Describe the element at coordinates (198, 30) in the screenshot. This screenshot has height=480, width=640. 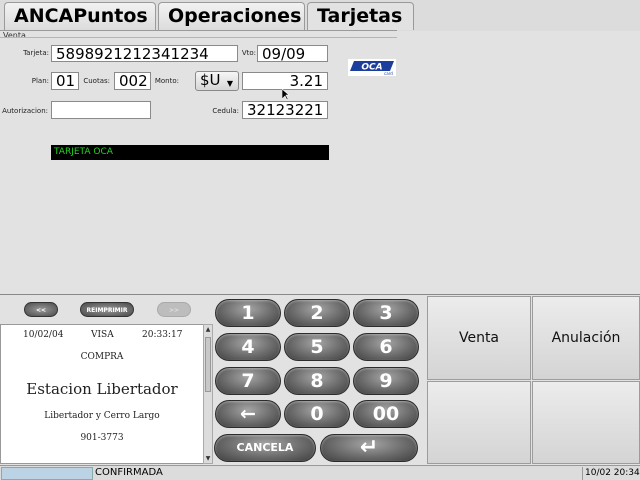
I see `tab-underline` at that location.